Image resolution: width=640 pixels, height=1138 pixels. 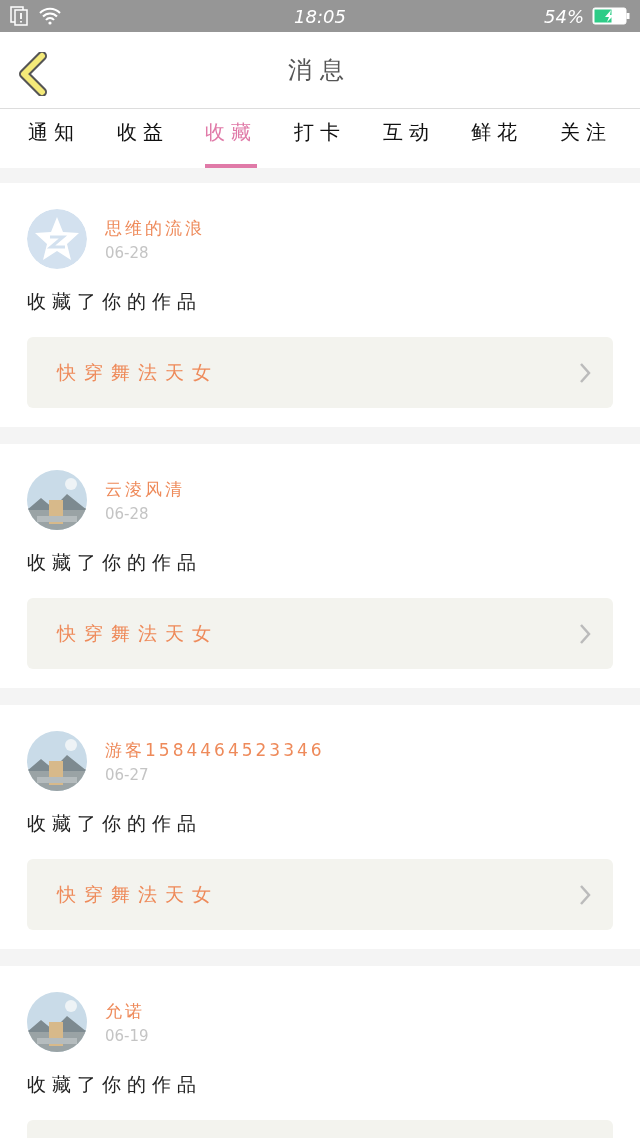 I want to click on clock: 18:05, so click(x=320, y=16).